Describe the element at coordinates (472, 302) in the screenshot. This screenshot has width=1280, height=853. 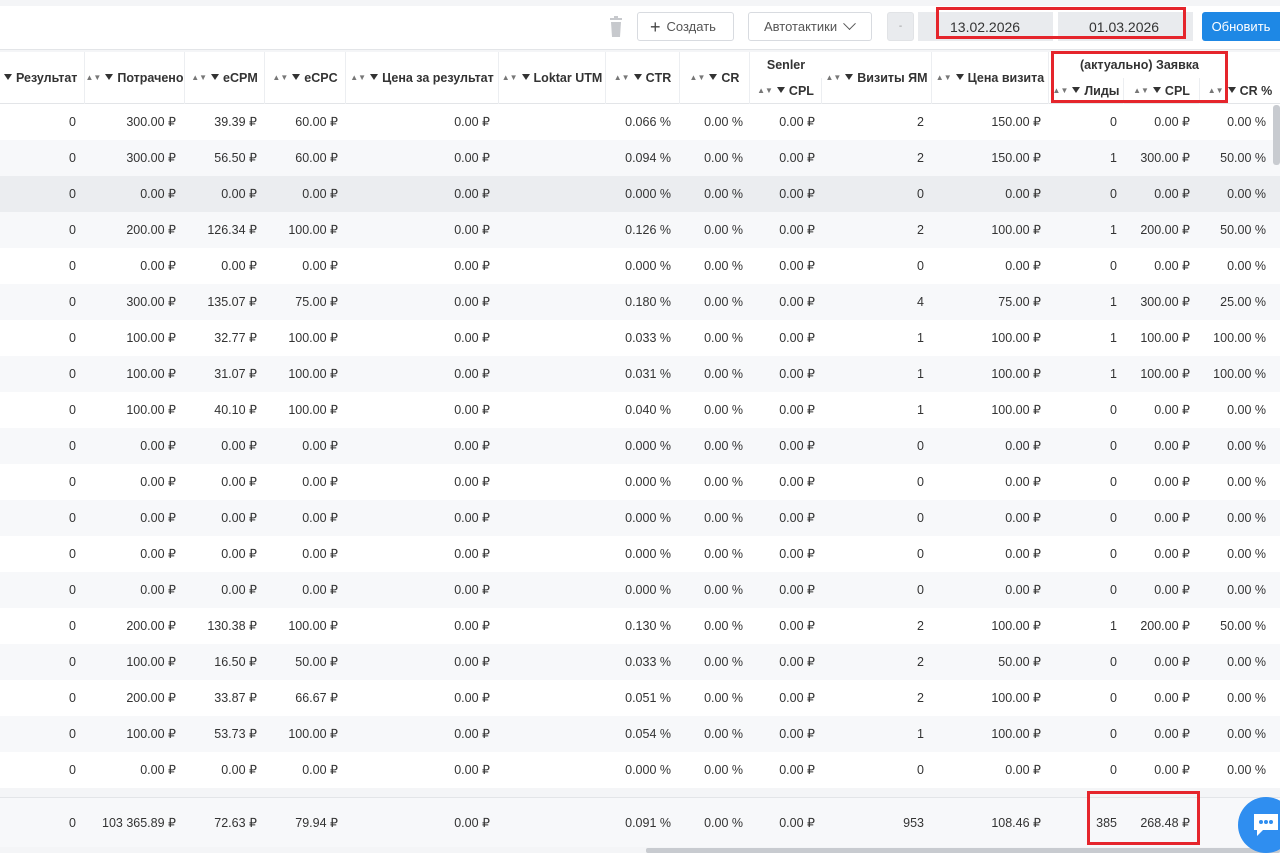
I see `cell-price-result: 0.00 ₽` at that location.